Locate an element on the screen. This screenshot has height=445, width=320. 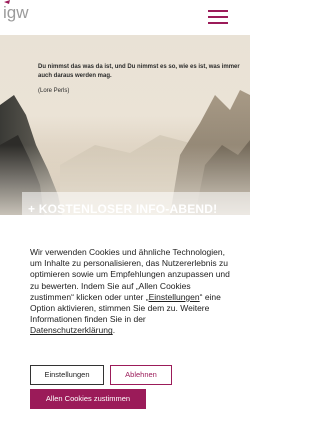
igw-logo: igw is located at coordinates (40, 16).